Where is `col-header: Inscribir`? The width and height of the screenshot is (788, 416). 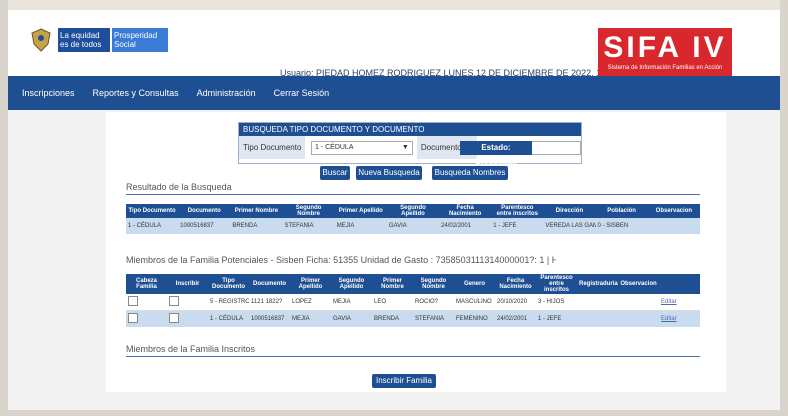 col-header: Inscribir is located at coordinates (187, 284).